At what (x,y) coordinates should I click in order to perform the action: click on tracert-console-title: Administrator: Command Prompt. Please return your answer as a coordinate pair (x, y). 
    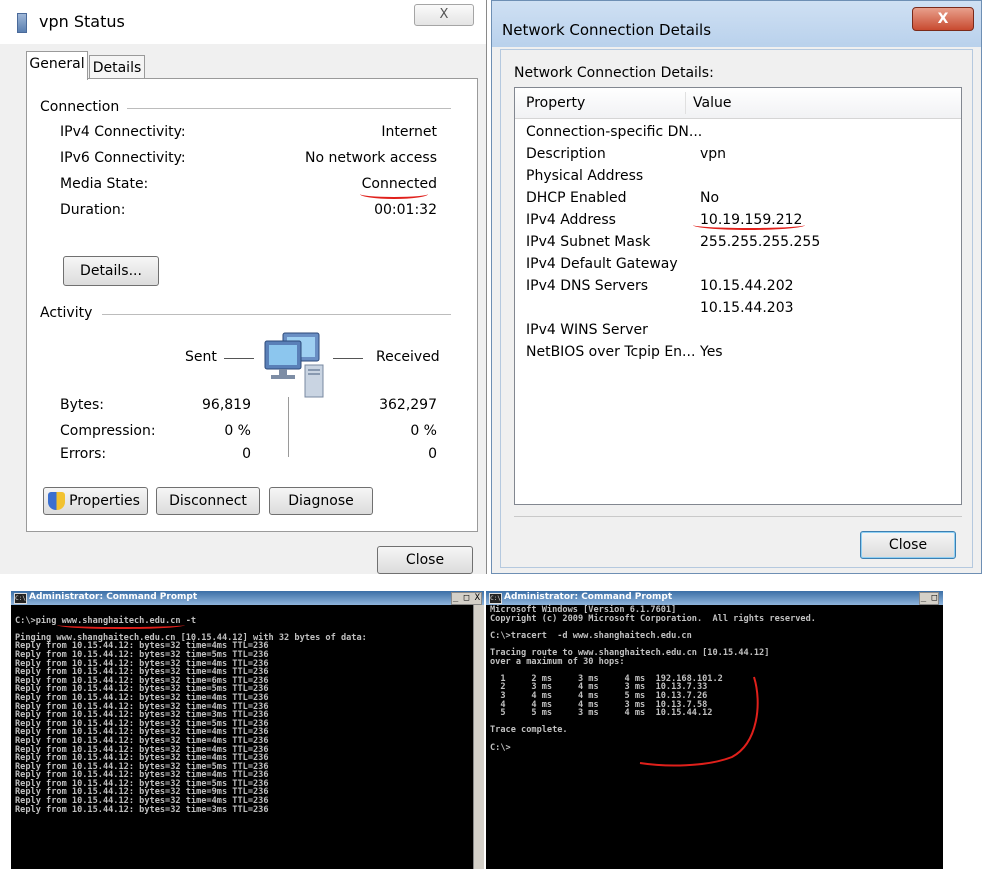
    Looking at the image, I should click on (588, 597).